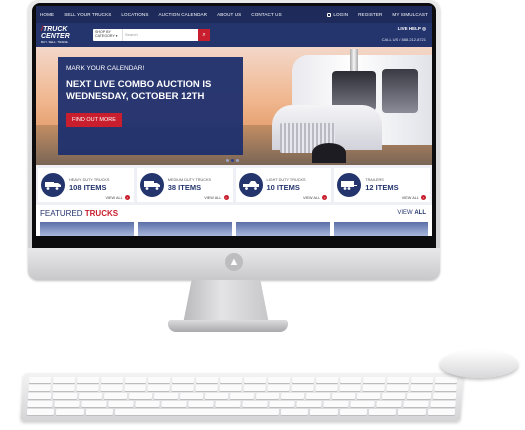 The width and height of the screenshot is (525, 430). I want to click on truck-window-side, so click(400, 91).